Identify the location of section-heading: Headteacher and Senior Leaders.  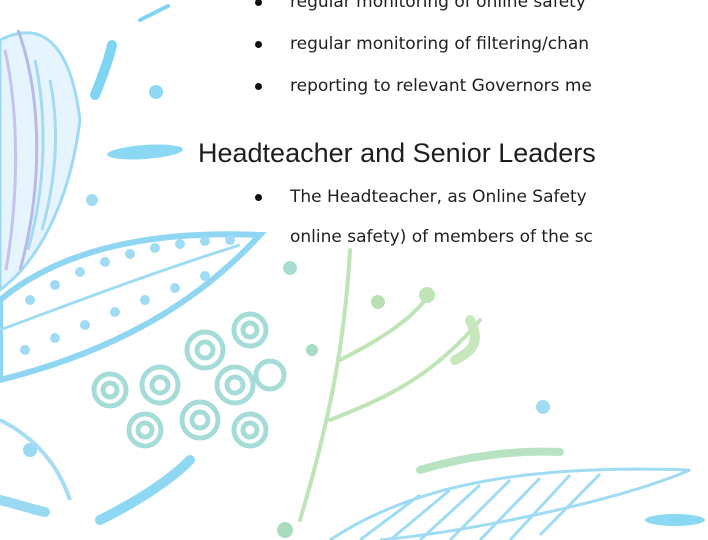
(397, 153).